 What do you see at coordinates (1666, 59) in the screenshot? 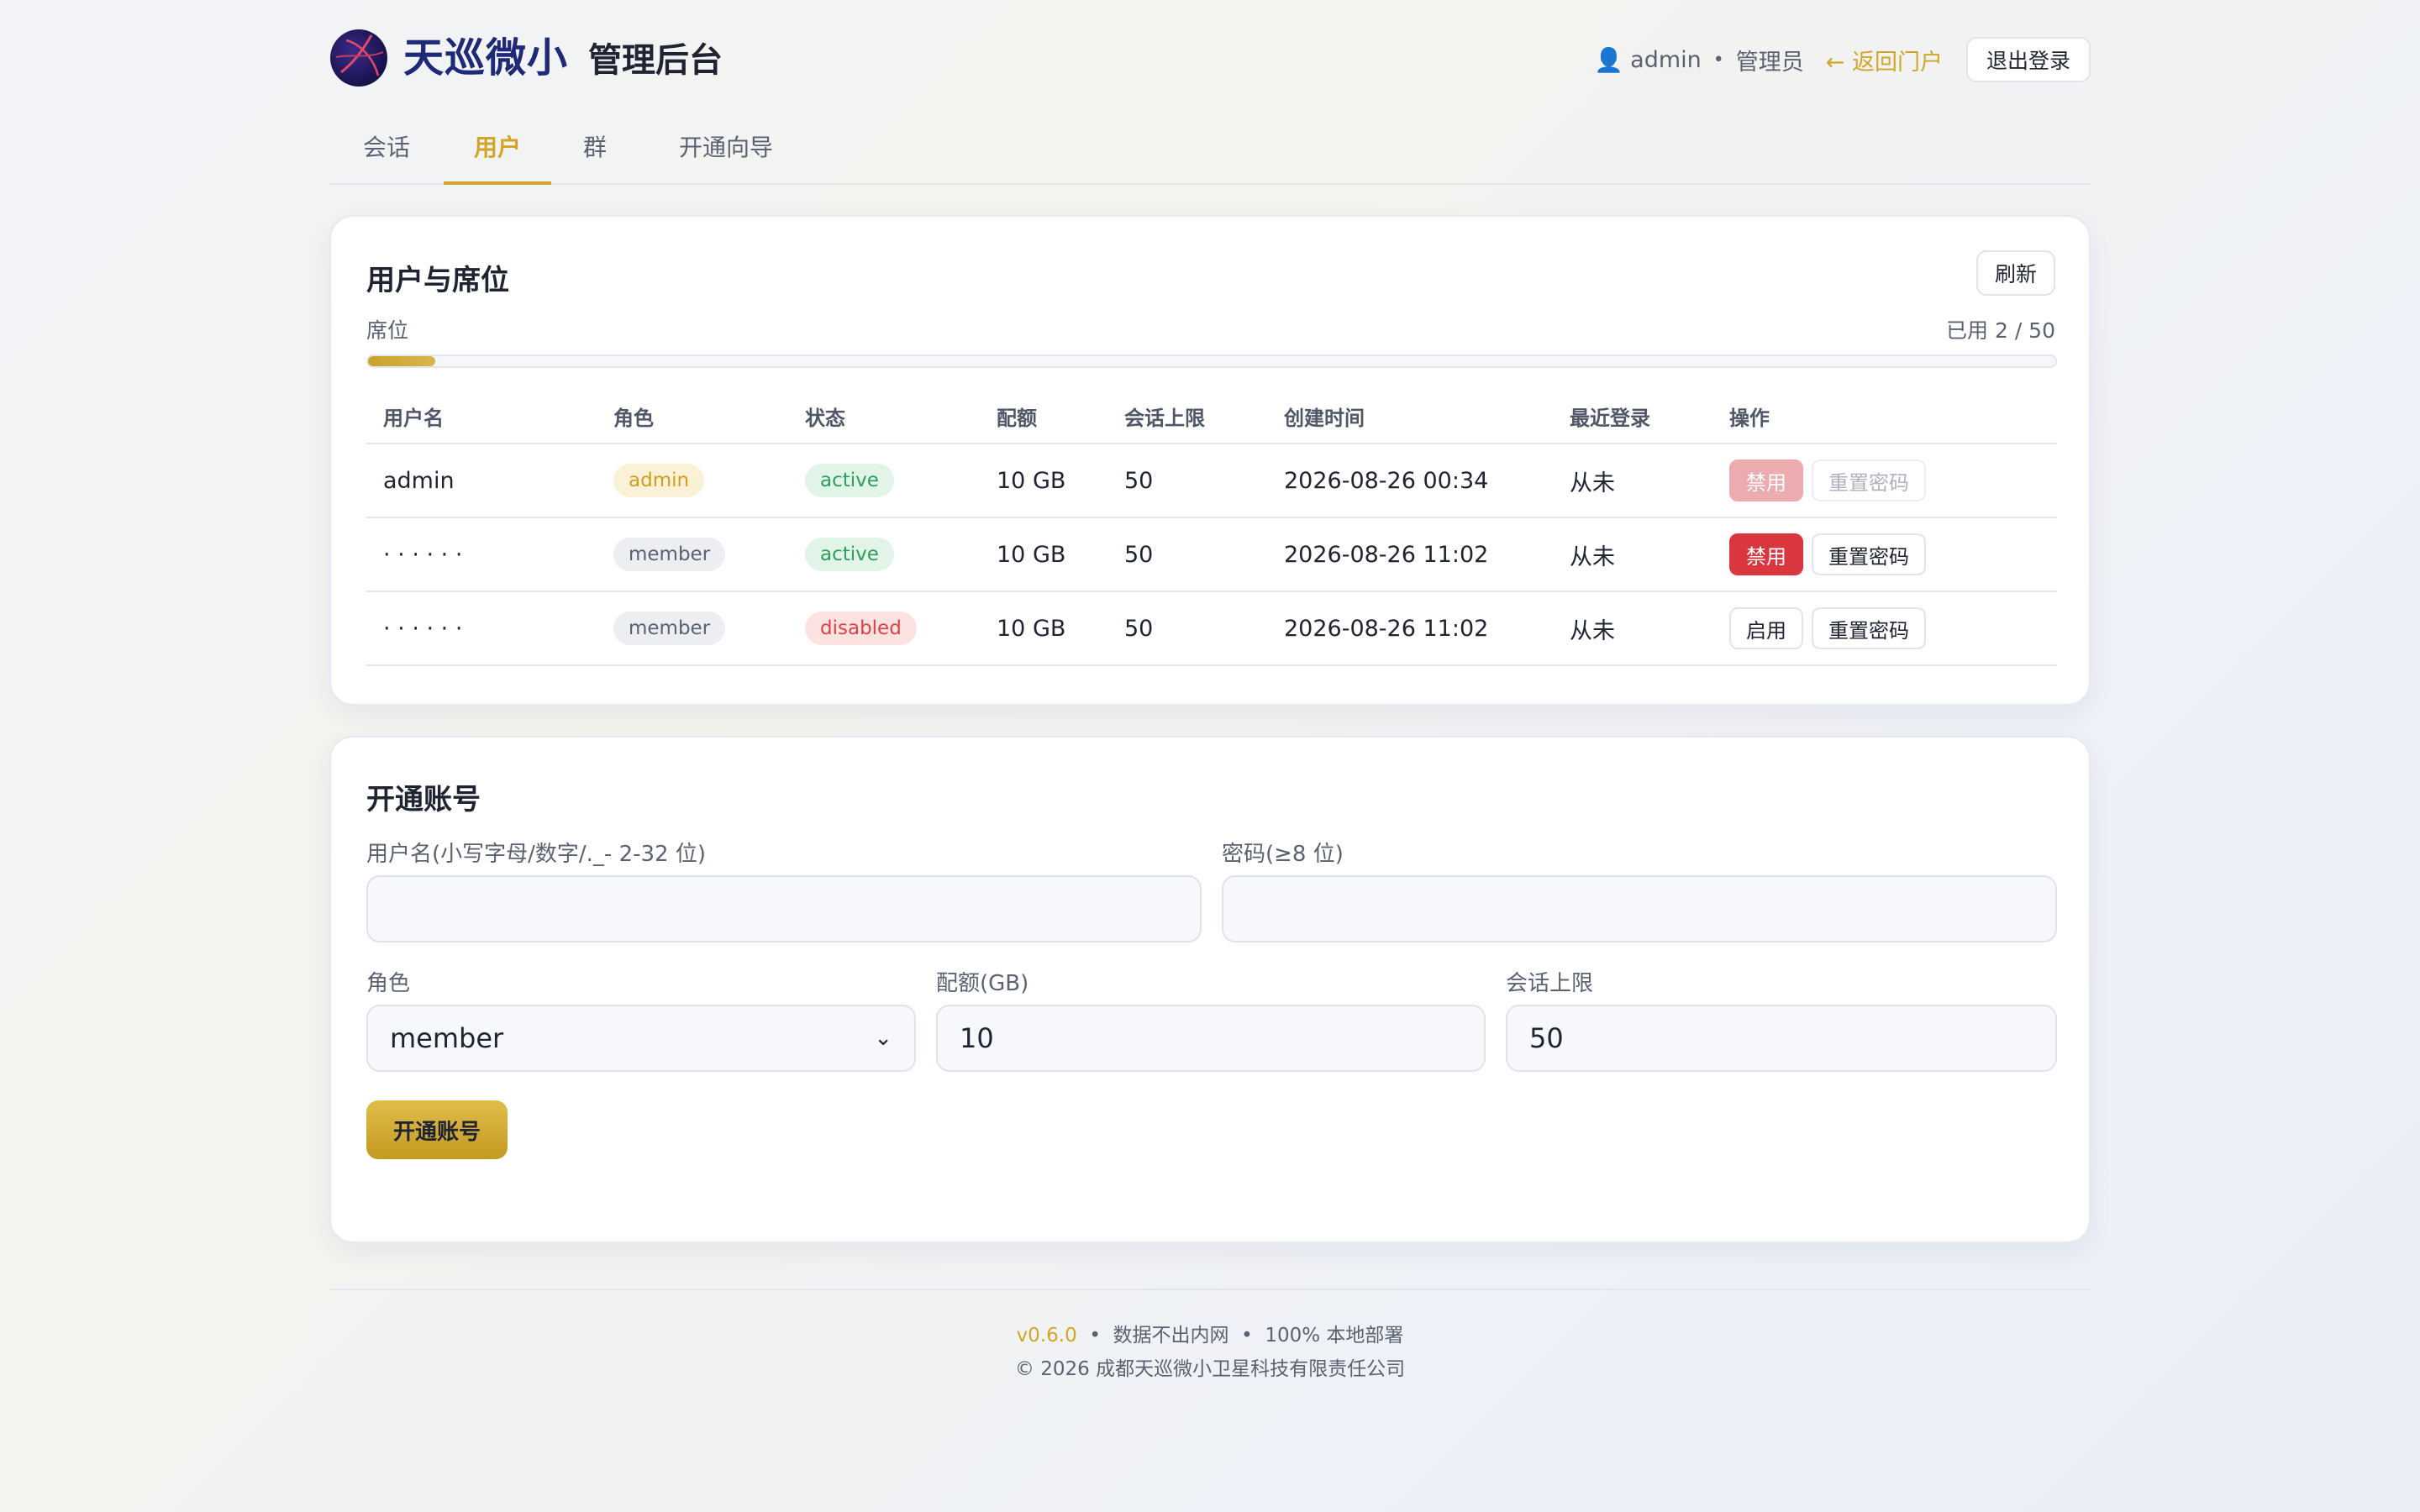
I see `current-username: admin` at bounding box center [1666, 59].